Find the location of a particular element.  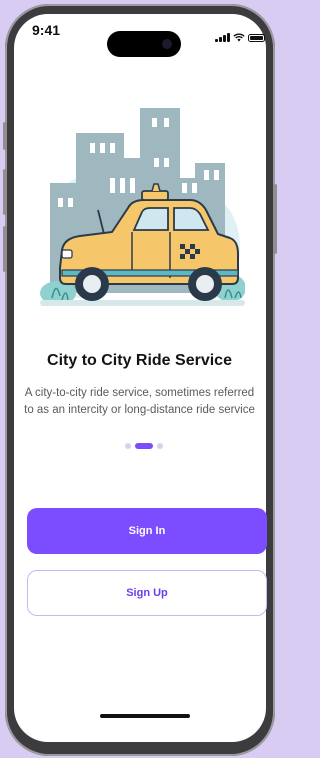

status-icons is located at coordinates (240, 37).